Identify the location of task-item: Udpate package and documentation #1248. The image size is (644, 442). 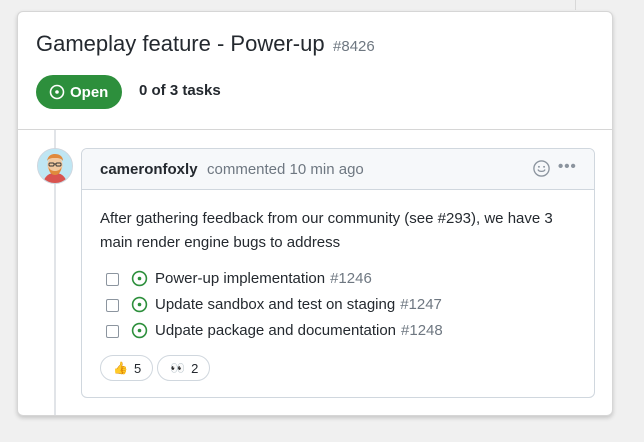
(274, 330).